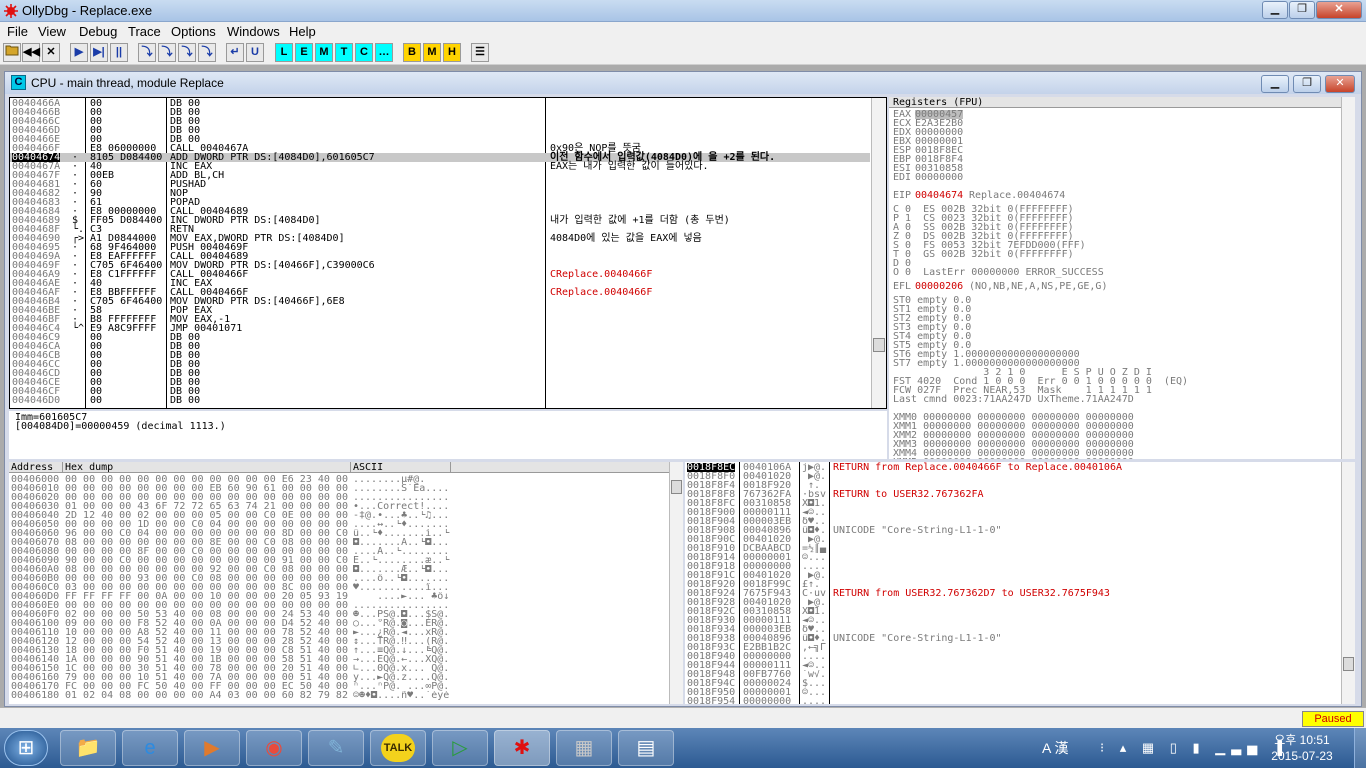 Image resolution: width=1366 pixels, height=768 pixels. I want to click on disasm-scroll-thumb, so click(879, 345).